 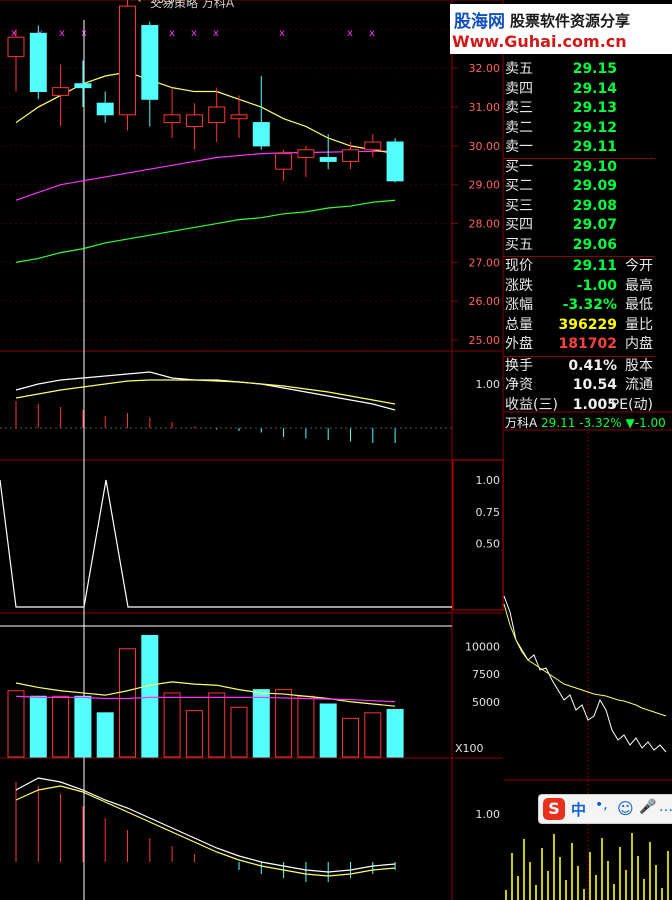 What do you see at coordinates (594, 127) in the screenshot?
I see `ask-value: 29.12` at bounding box center [594, 127].